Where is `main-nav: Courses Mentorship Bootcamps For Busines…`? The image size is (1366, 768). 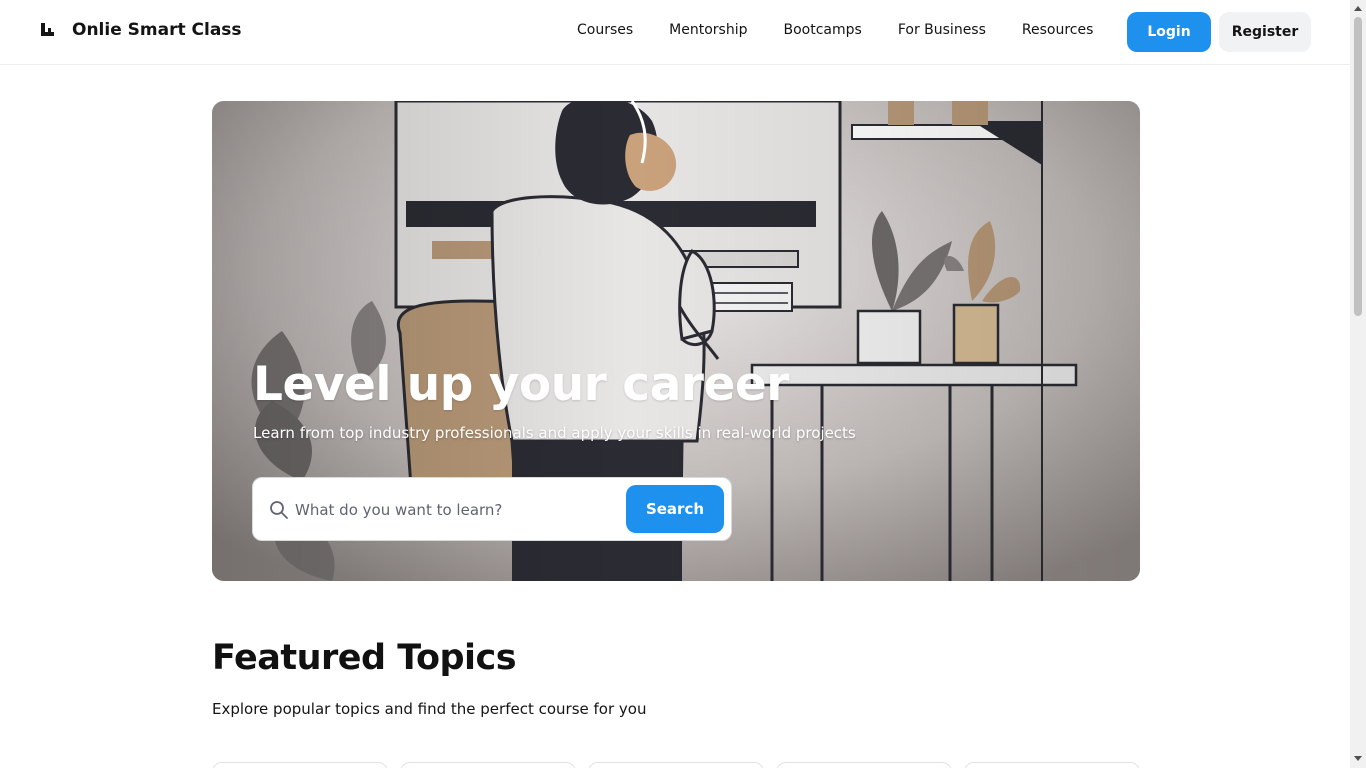 main-nav: Courses Mentorship Bootcamps For Busines… is located at coordinates (853, 30).